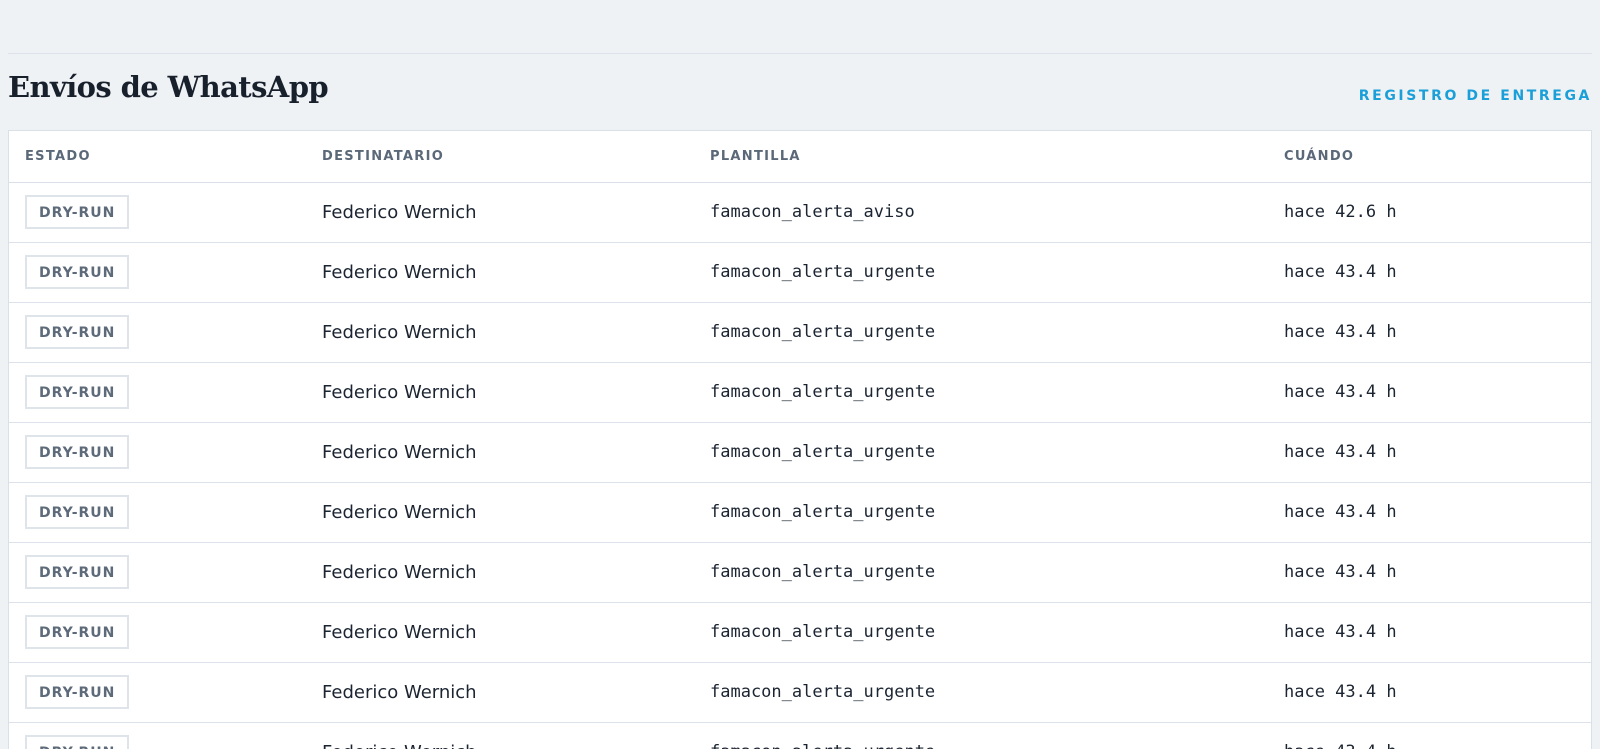 Image resolution: width=1600 pixels, height=749 pixels. What do you see at coordinates (812, 212) in the screenshot?
I see `template-name: famacon_alerta_aviso` at bounding box center [812, 212].